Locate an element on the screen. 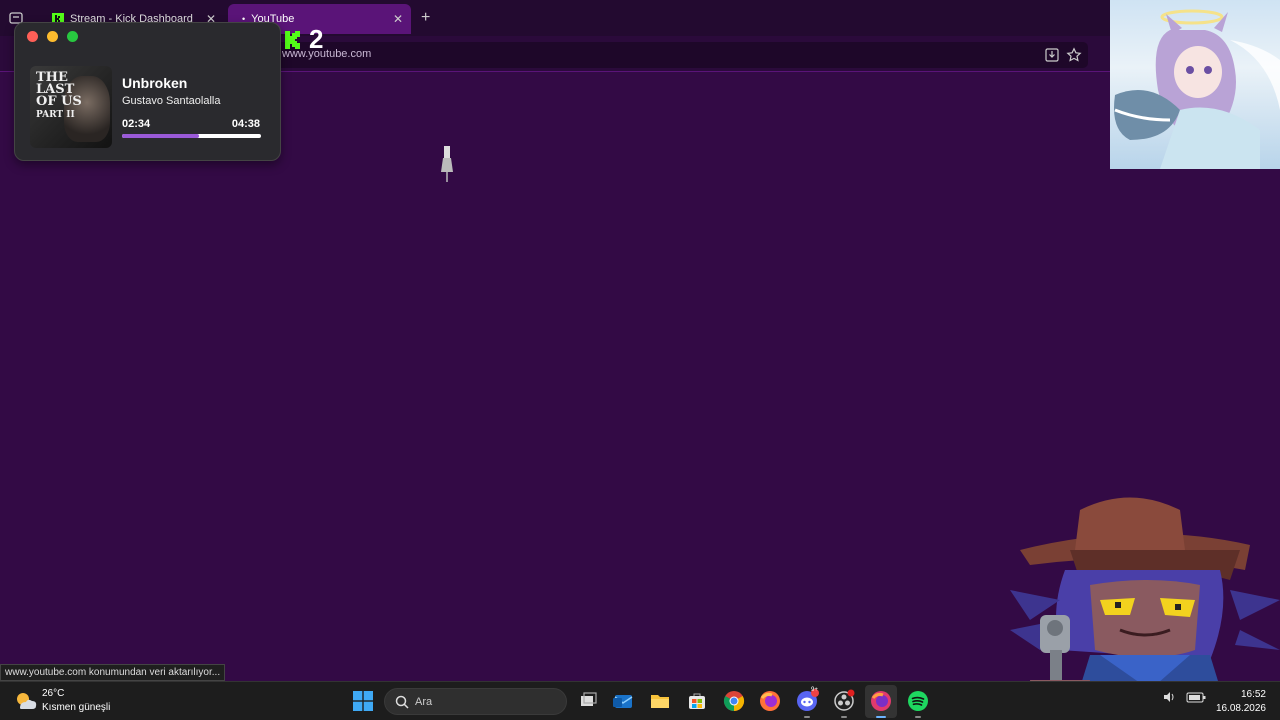 The image size is (1280, 720). minimize-window-icon is located at coordinates (52, 36).